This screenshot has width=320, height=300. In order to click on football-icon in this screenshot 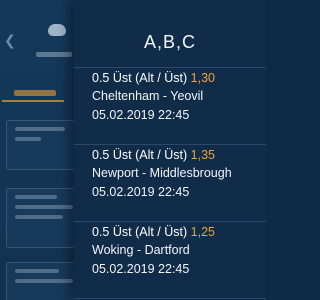, I will do `click(57, 30)`.